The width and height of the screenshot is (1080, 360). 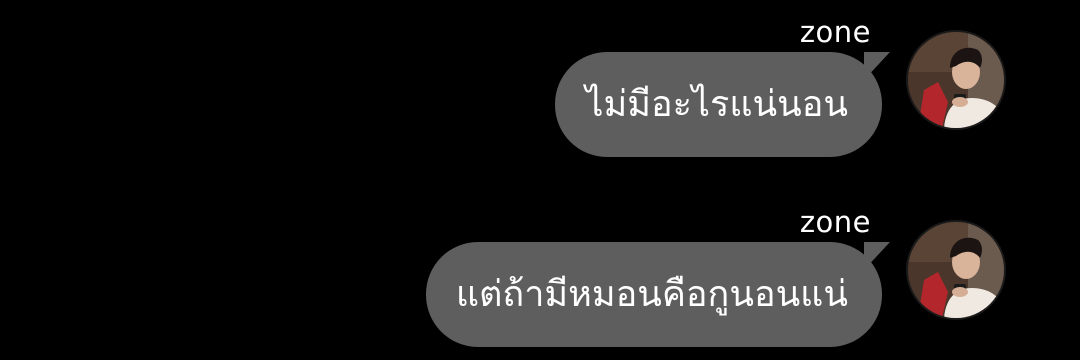 What do you see at coordinates (718, 104) in the screenshot?
I see `message-bubble: ไม่มีอะไรแน่นอน` at bounding box center [718, 104].